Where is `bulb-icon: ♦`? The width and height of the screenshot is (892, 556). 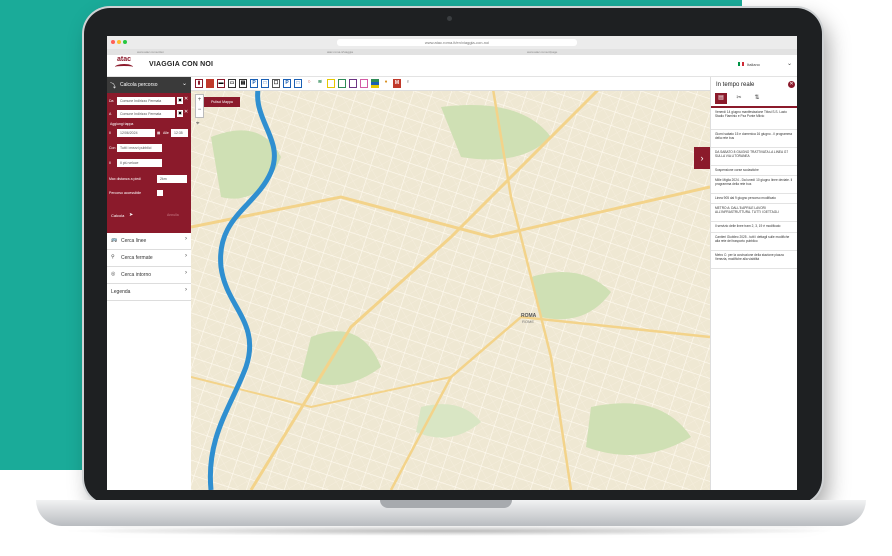
bulb-icon: ♦ is located at coordinates (386, 83).